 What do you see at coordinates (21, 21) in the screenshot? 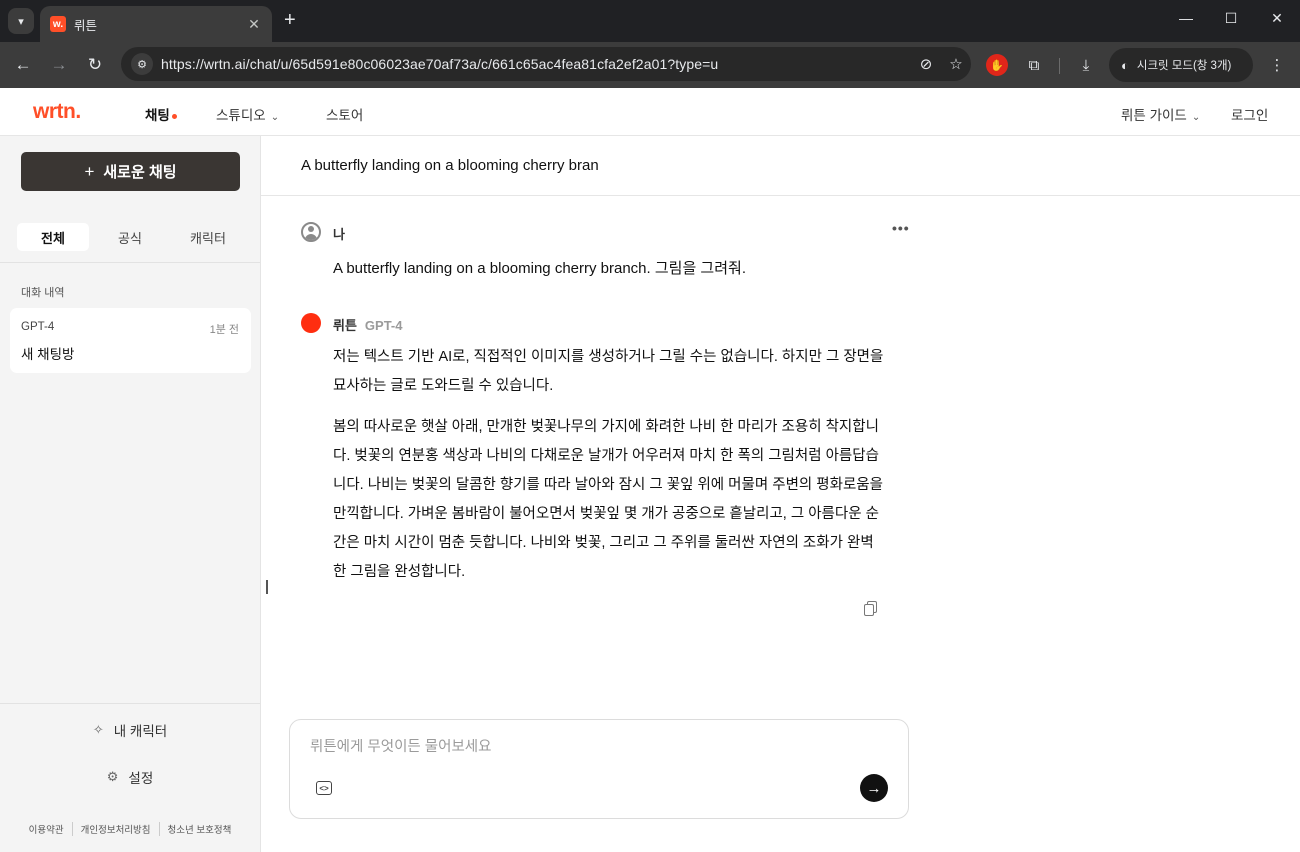
I see `tab-search-icon: ▾` at bounding box center [21, 21].